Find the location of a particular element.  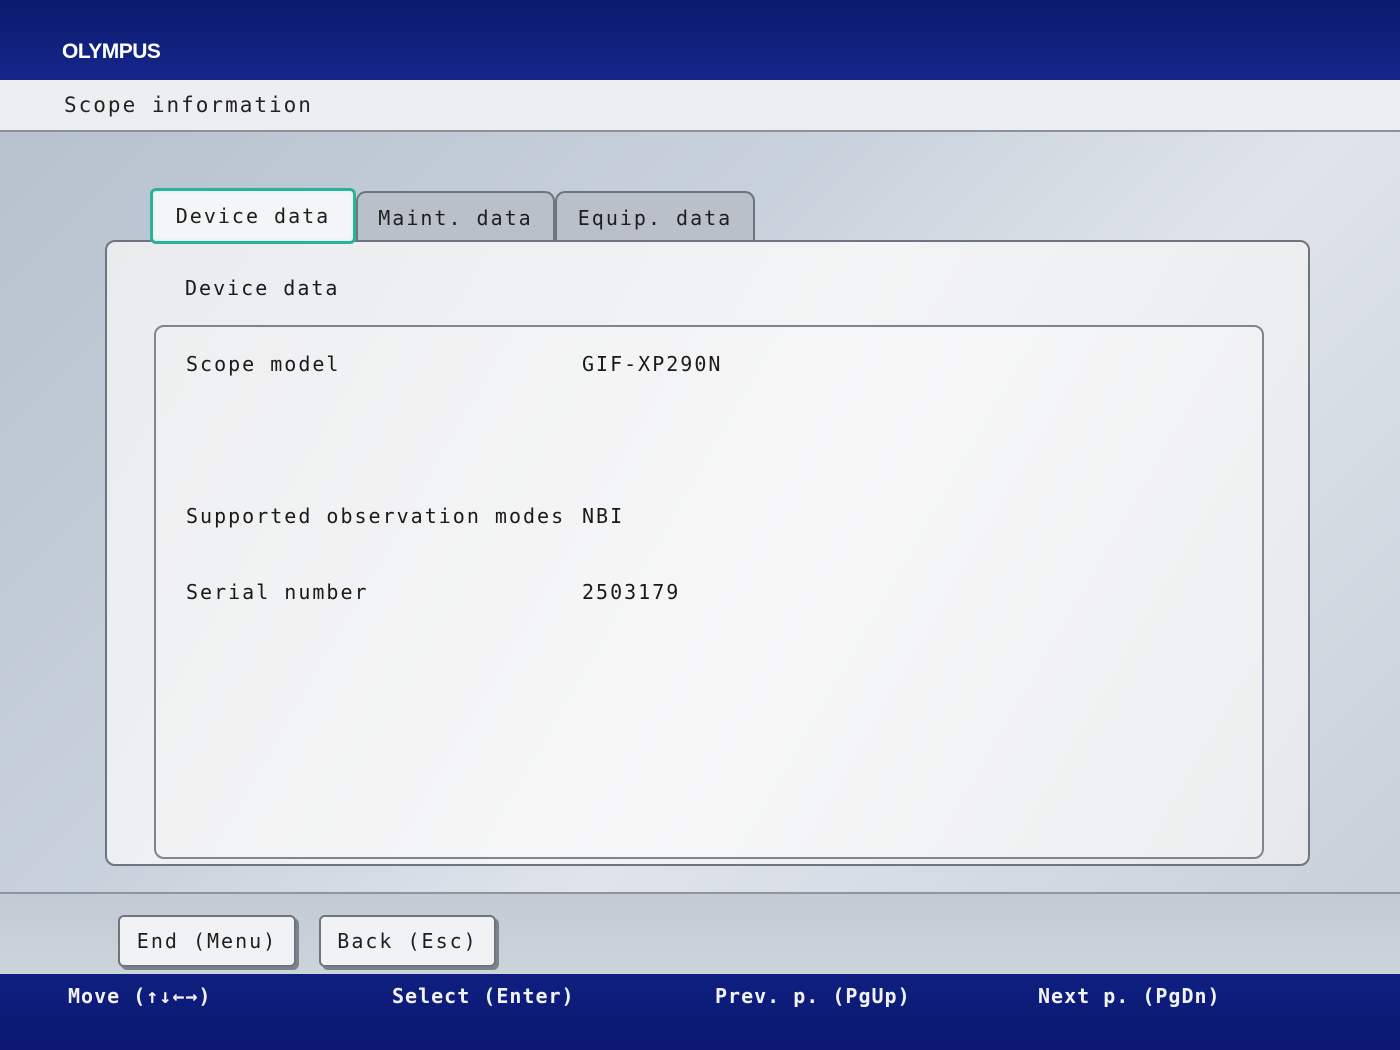

tab-label: Device data is located at coordinates (253, 216).